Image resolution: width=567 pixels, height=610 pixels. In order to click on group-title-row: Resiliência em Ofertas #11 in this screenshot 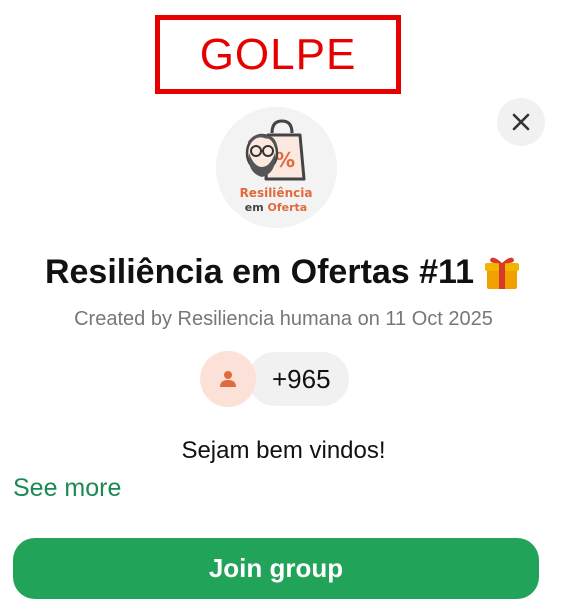, I will do `click(283, 272)`.